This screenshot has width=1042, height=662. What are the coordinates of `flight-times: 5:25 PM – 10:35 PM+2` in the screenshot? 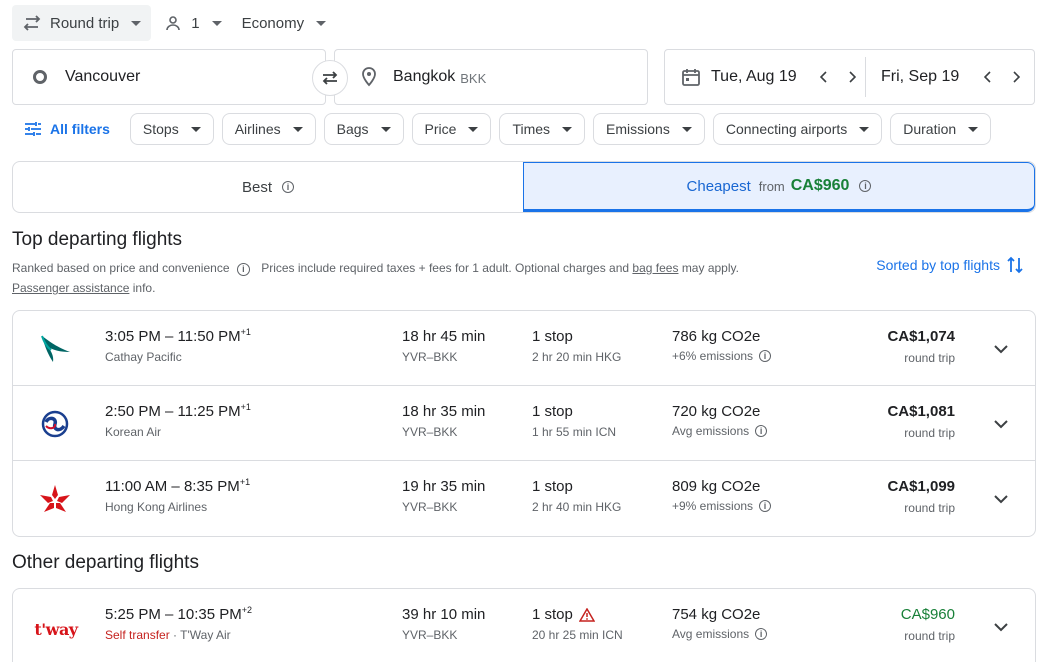 It's located at (178, 614).